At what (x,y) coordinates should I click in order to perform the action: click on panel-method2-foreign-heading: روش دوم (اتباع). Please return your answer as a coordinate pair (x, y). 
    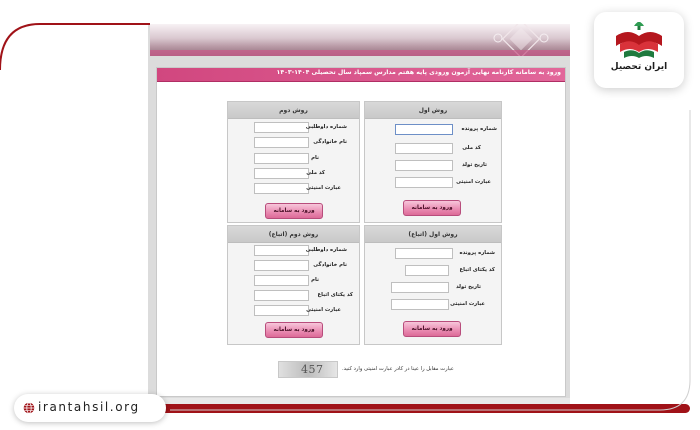
    Looking at the image, I should click on (293, 234).